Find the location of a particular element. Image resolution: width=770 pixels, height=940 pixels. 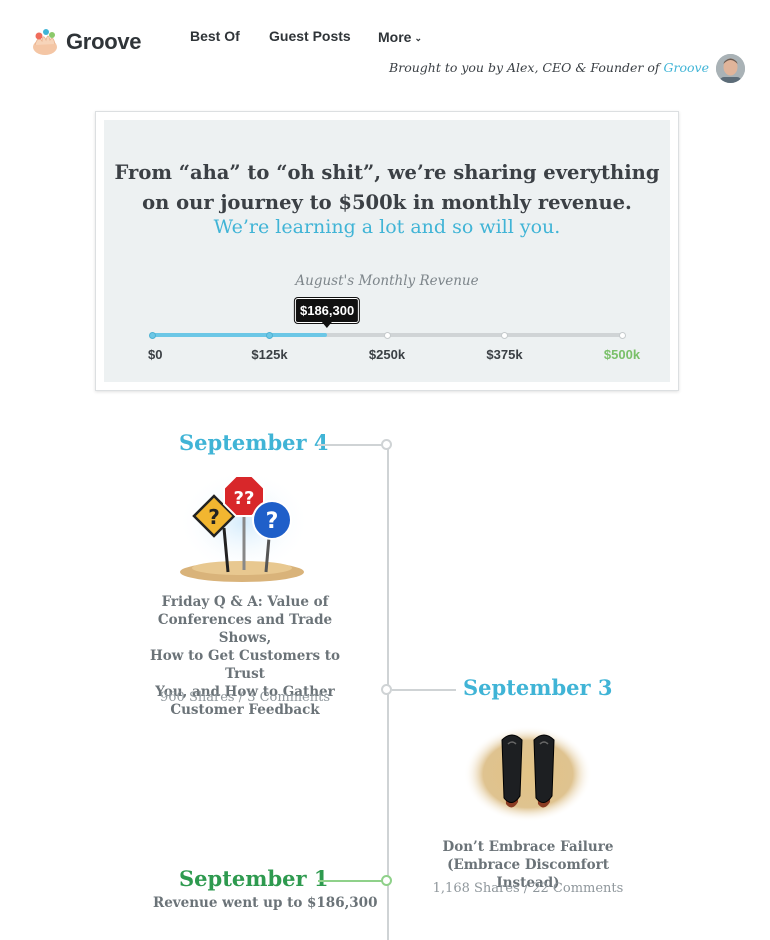

nav-more: More ⌄ is located at coordinates (400, 37).